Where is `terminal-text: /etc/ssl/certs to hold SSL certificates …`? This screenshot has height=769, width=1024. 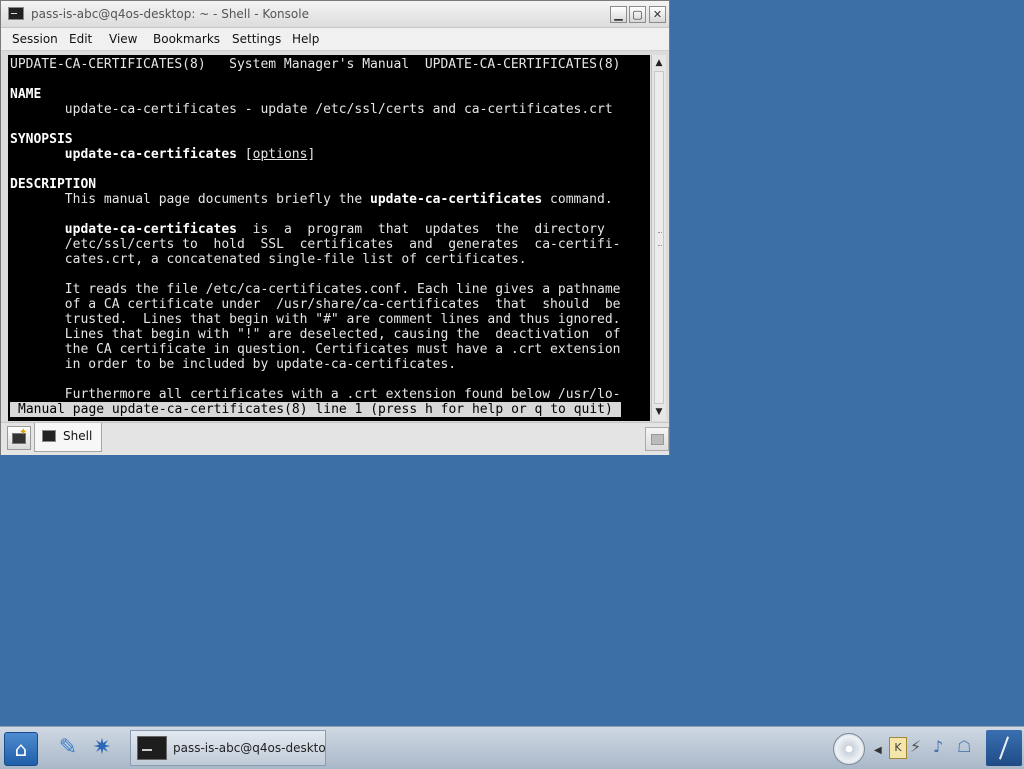
terminal-text: /etc/ssl/certs to hold SSL certificates … is located at coordinates (315, 244).